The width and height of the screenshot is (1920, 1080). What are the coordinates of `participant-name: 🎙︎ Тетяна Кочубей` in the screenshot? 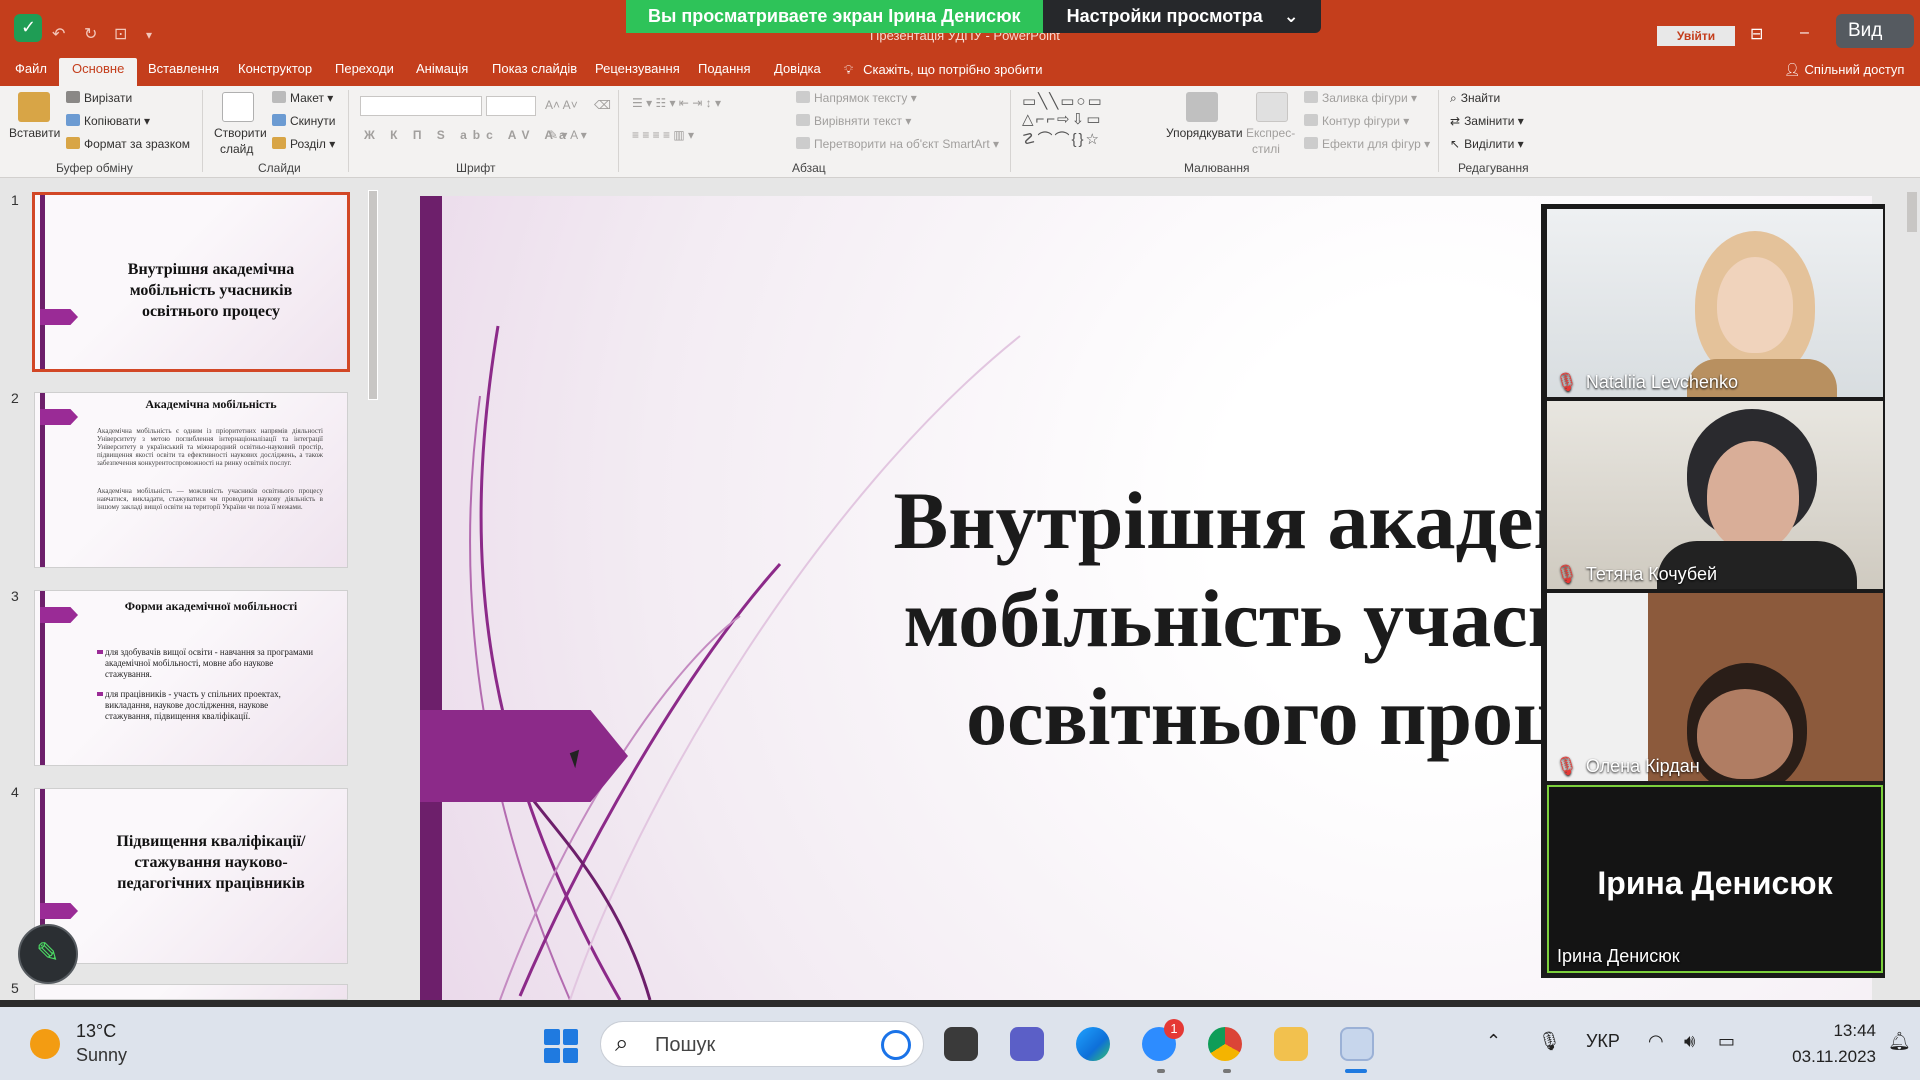 It's located at (1636, 574).